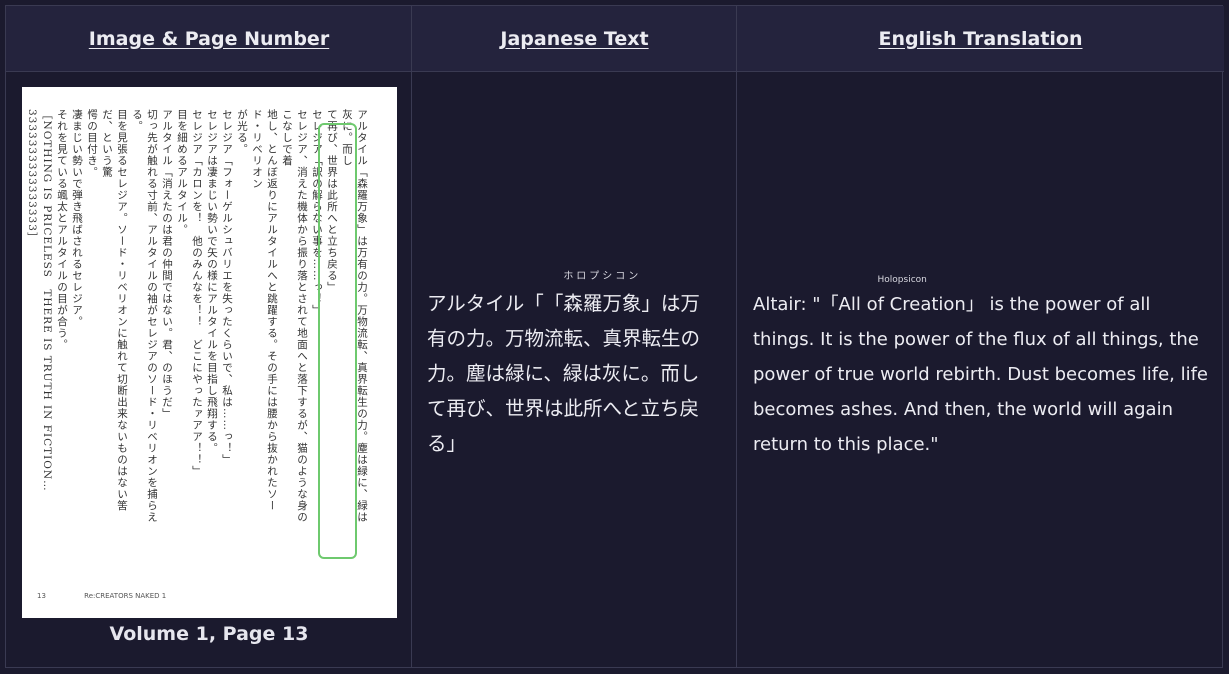  I want to click on page-number: 13, so click(41, 596).